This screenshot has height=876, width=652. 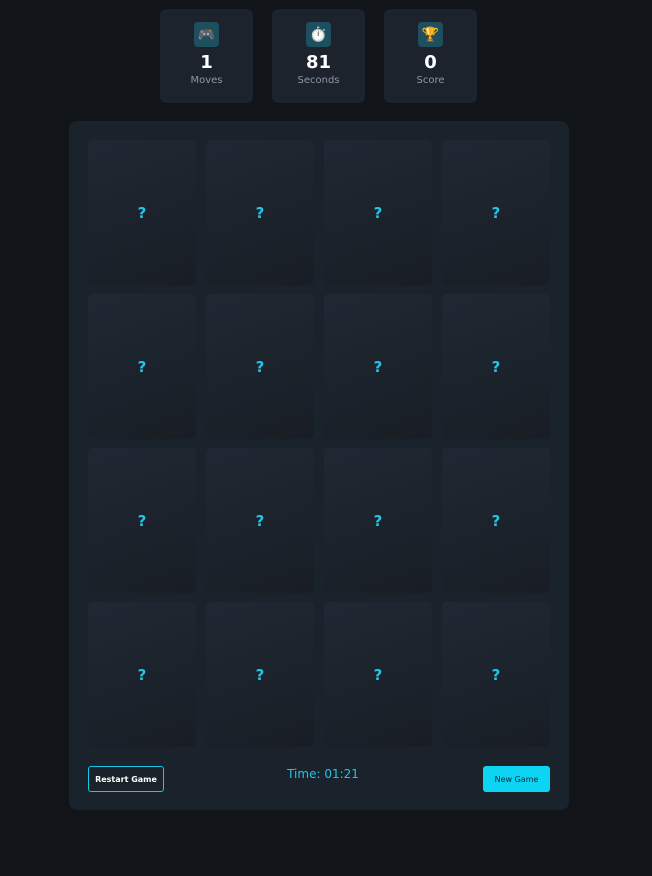 I want to click on moves-value: 1, so click(x=206, y=62).